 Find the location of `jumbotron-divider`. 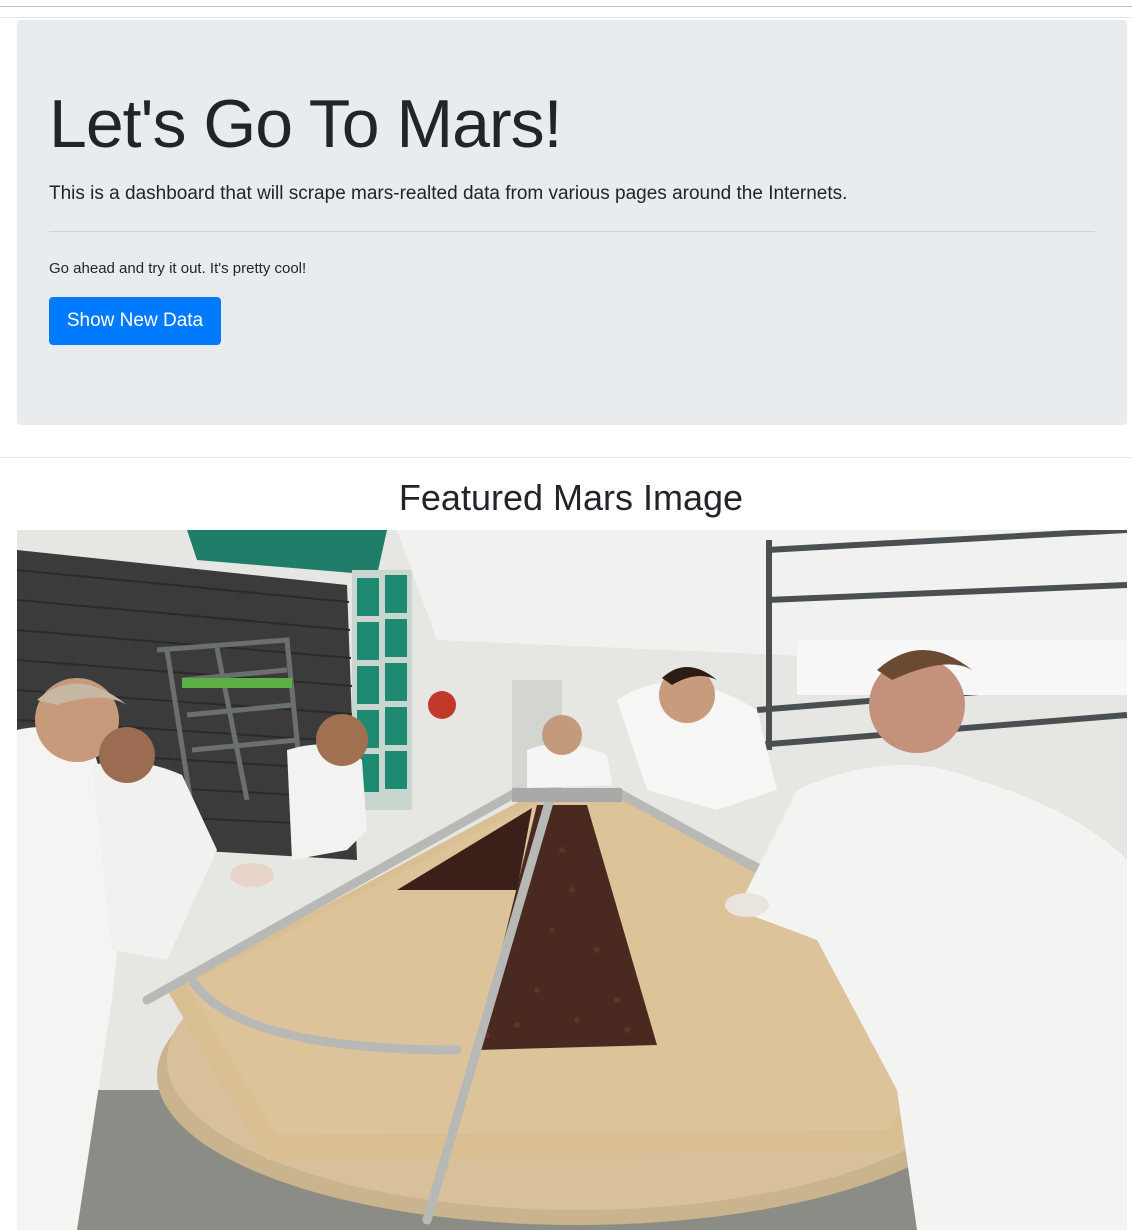

jumbotron-divider is located at coordinates (572, 231).